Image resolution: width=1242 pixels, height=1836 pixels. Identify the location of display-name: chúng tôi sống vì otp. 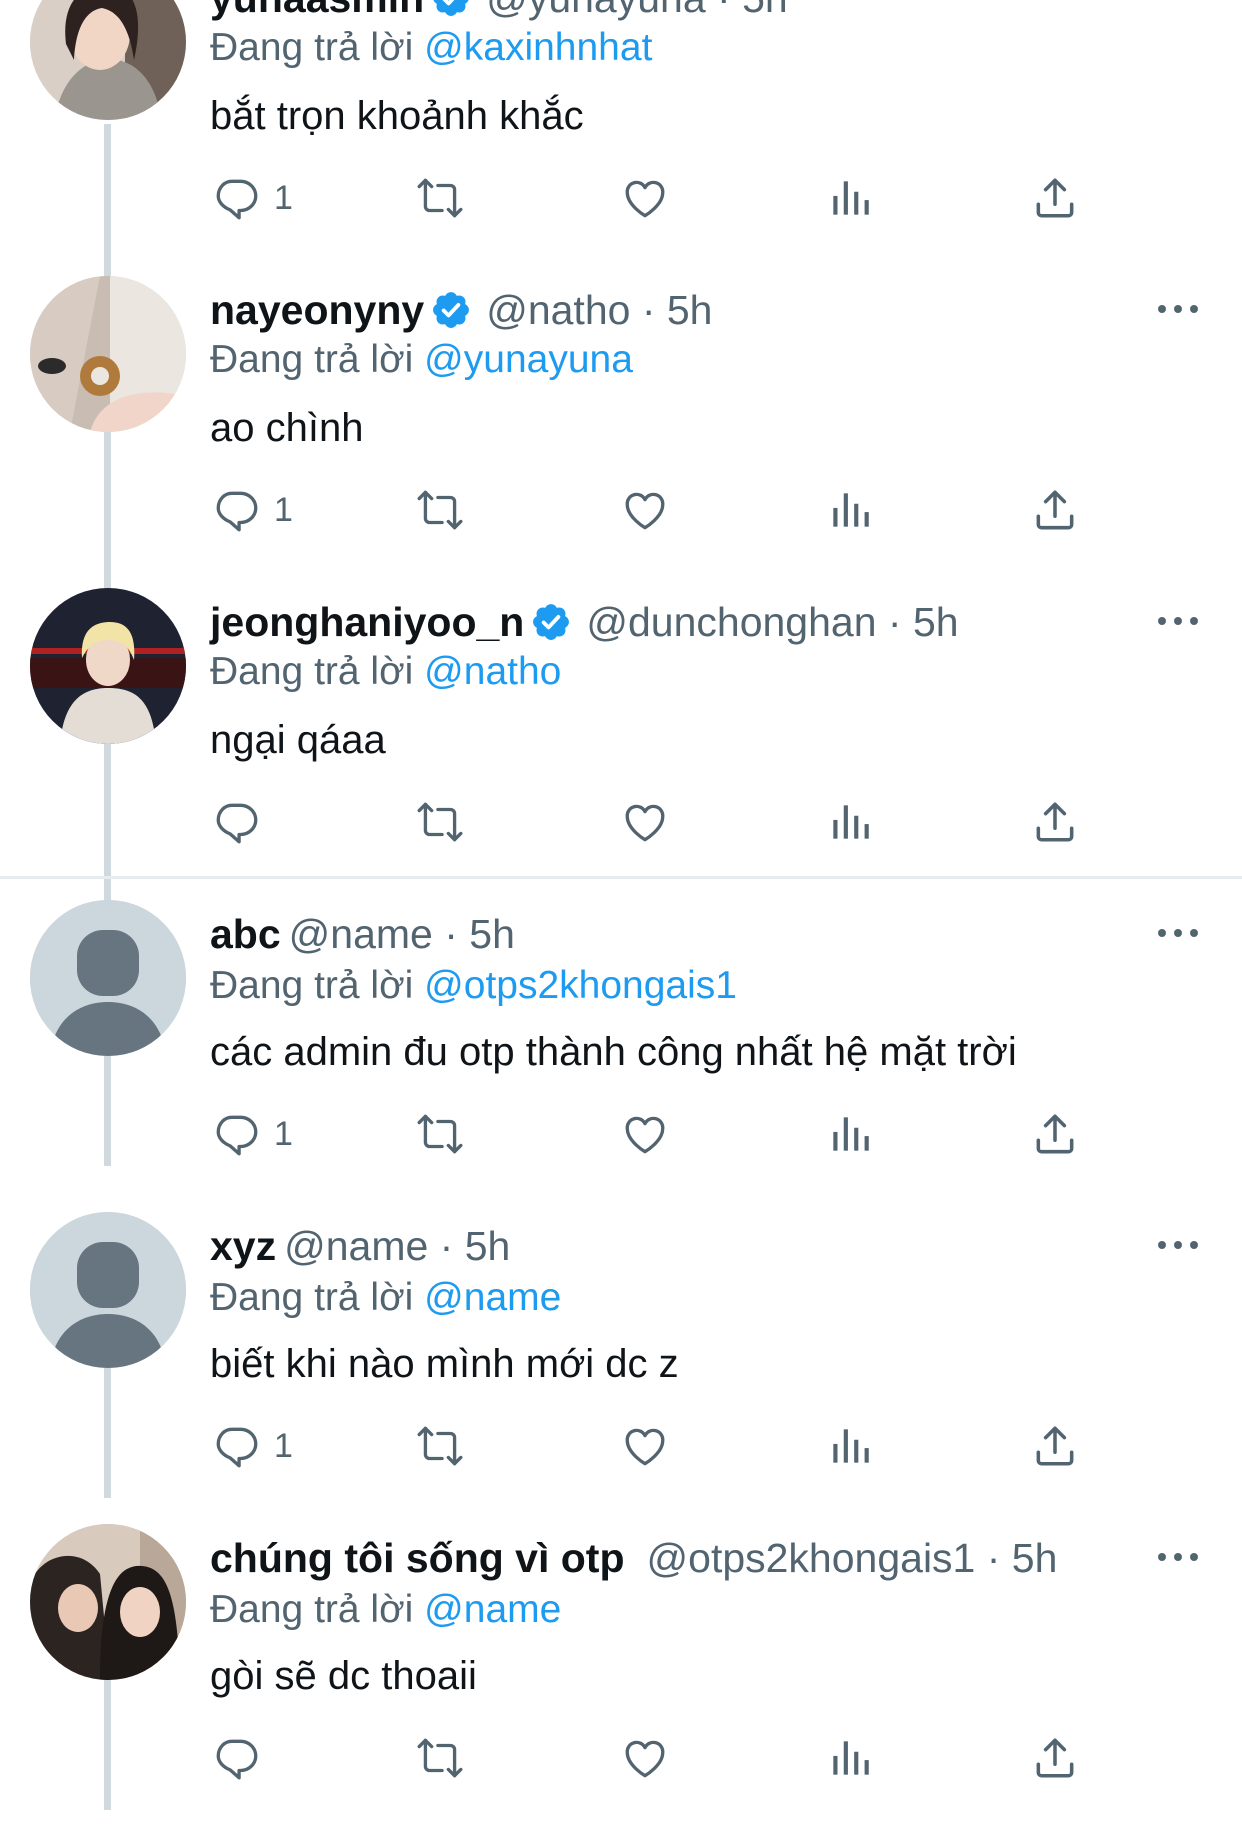
(417, 1558).